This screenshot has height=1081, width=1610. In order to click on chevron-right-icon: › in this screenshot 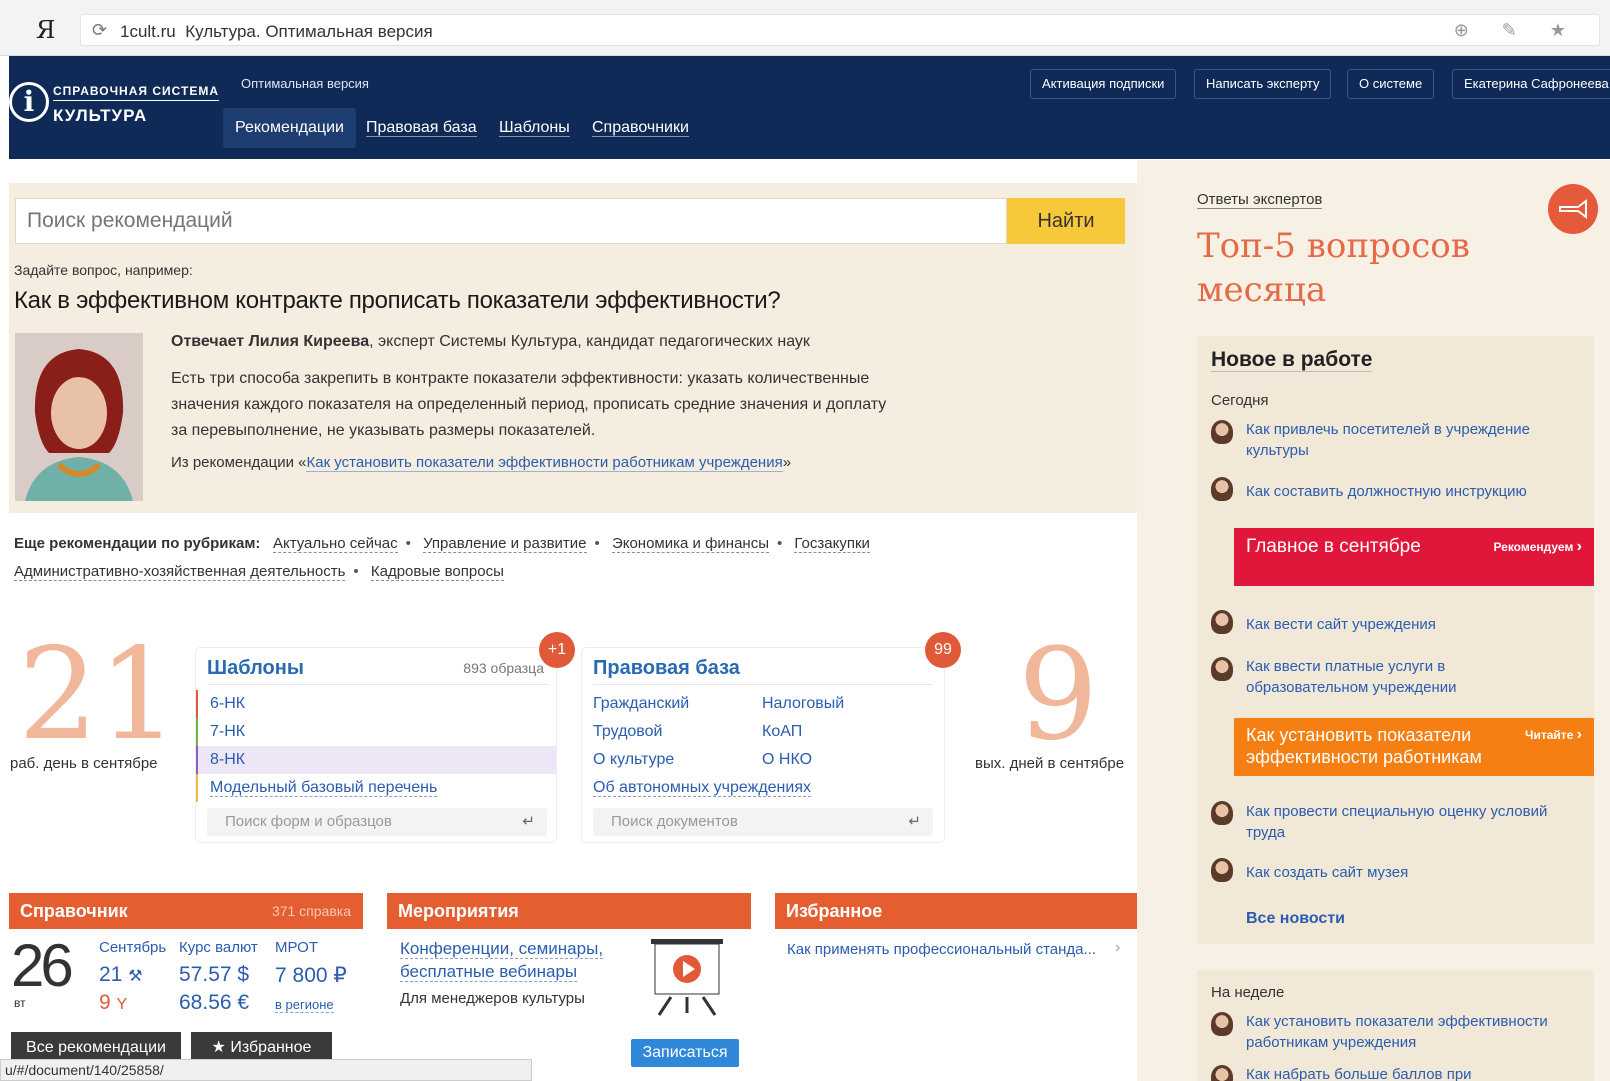, I will do `click(1117, 948)`.